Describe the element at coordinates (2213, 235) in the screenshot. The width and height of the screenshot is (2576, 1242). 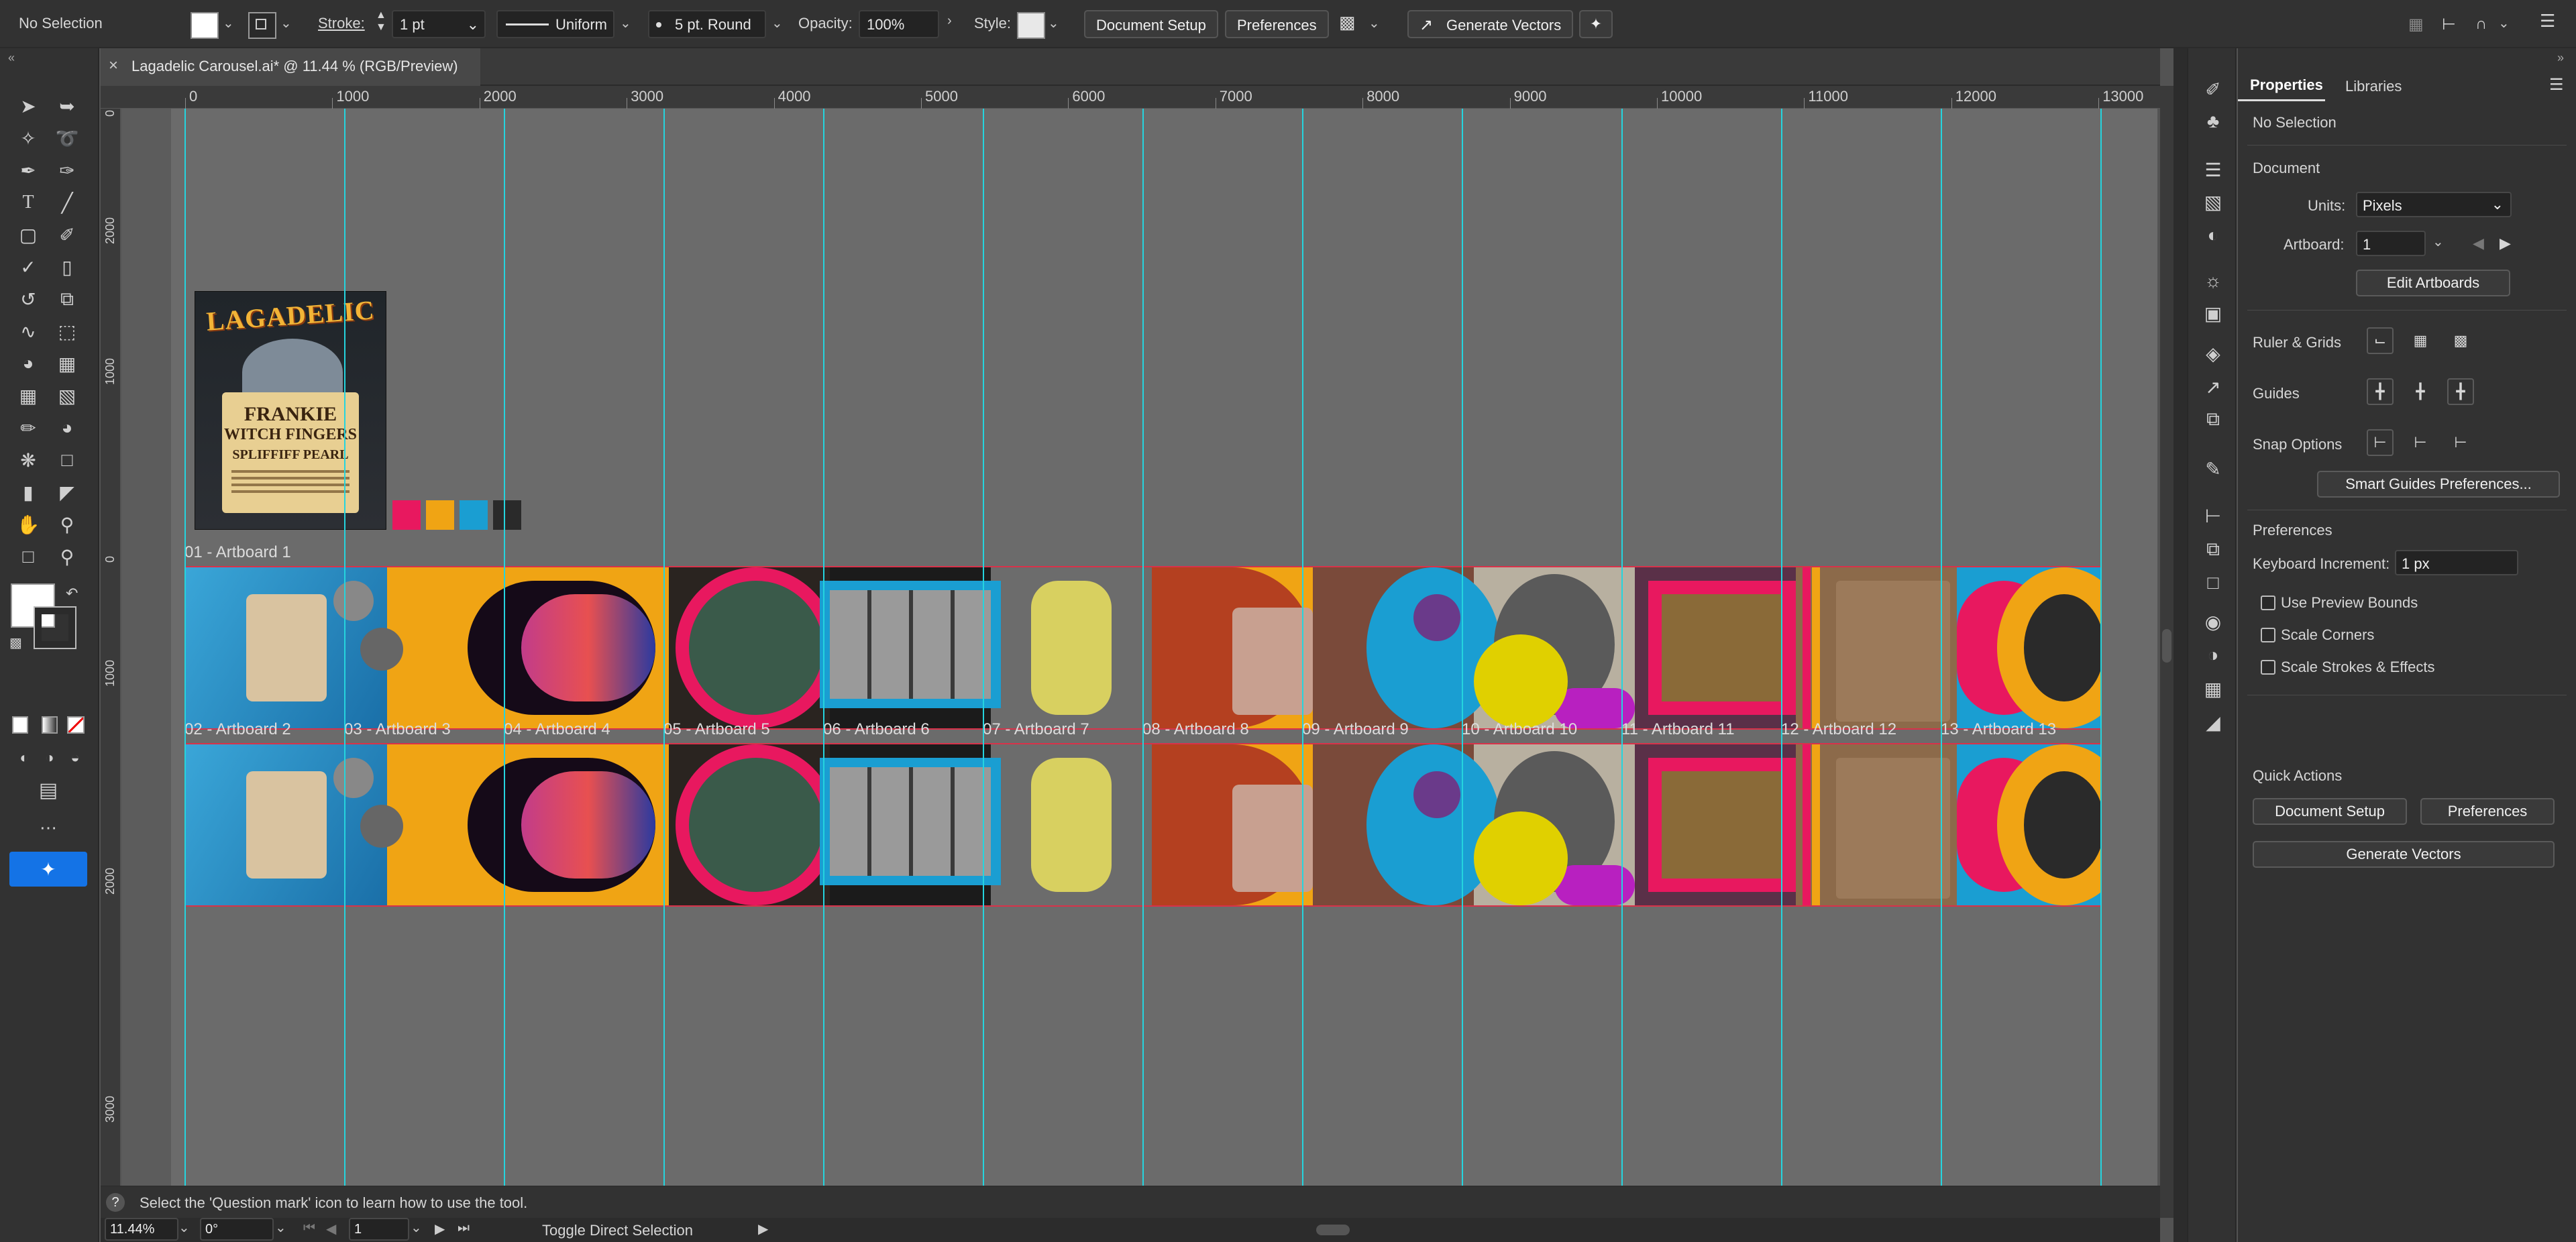
I see `transparency-panel-icon: ◐` at that location.